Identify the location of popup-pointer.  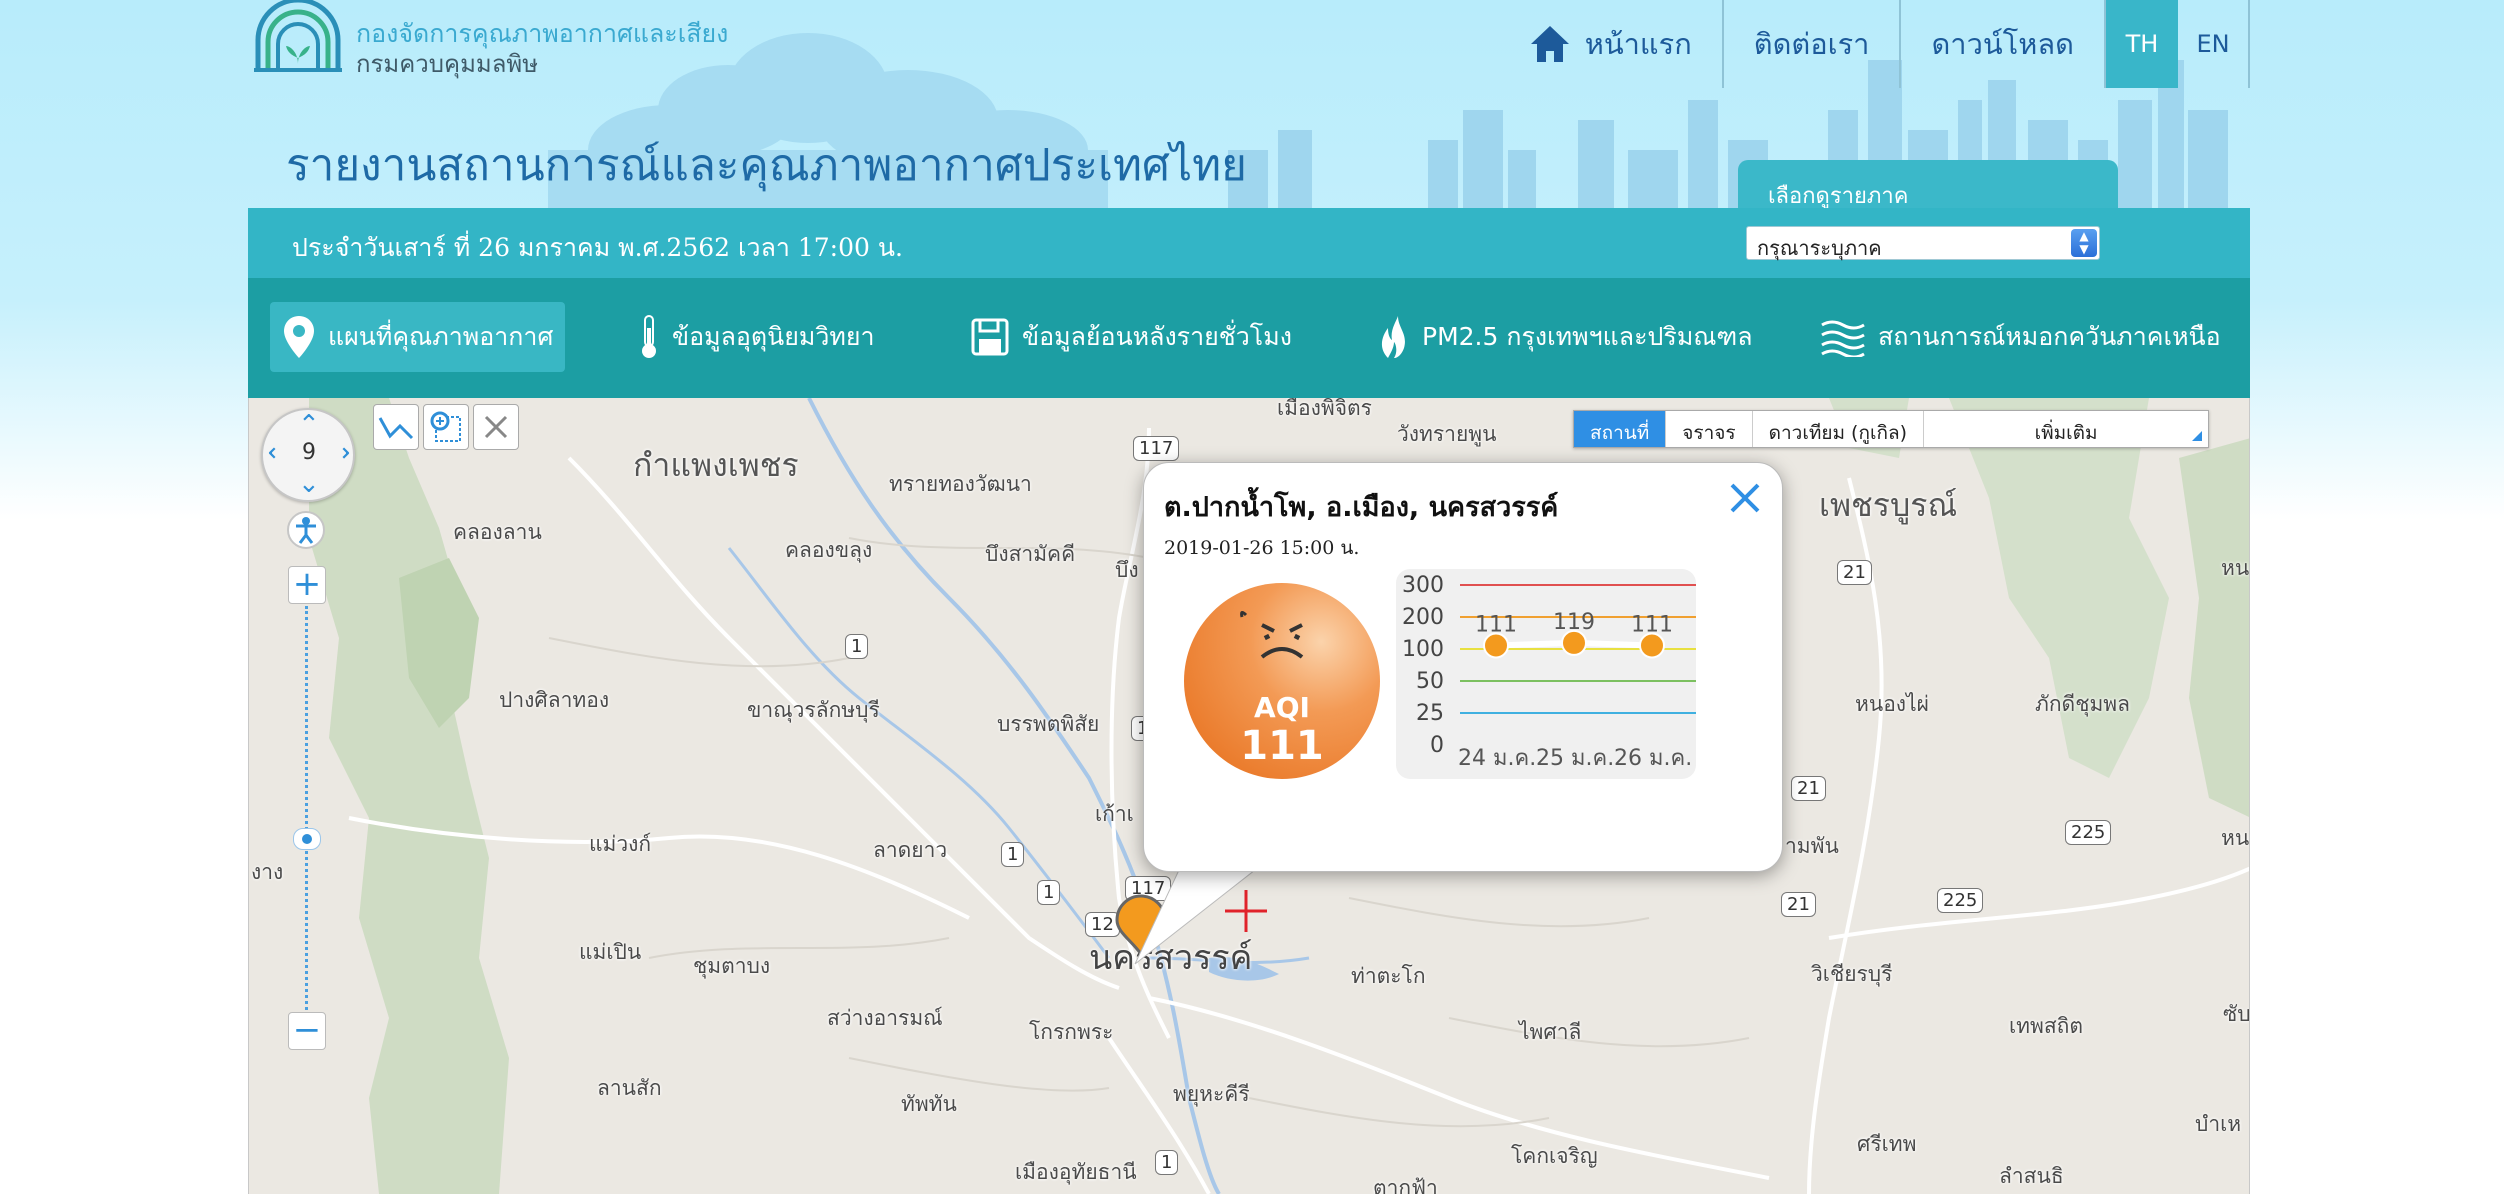
(1193, 917).